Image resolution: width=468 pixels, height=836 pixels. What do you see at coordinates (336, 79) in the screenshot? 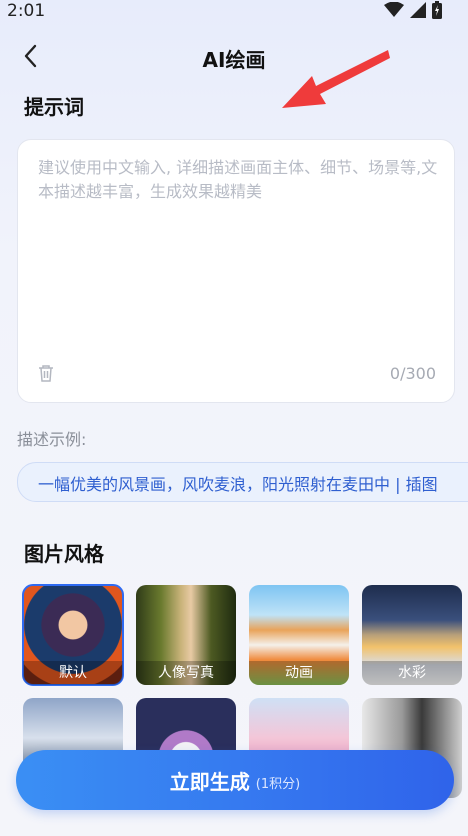
I see `annotation-arrow-icon` at bounding box center [336, 79].